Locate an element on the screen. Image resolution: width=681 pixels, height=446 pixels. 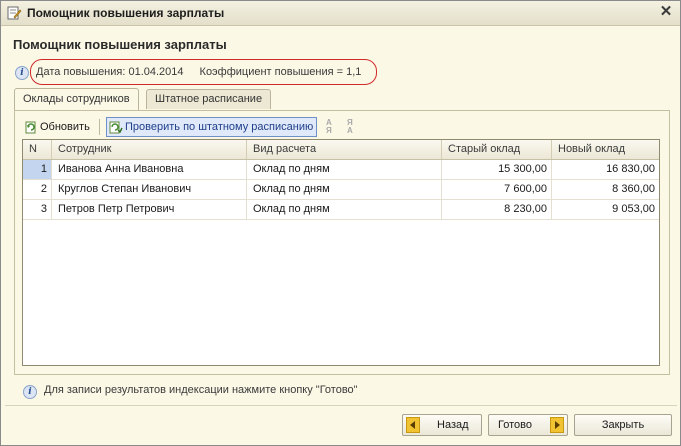
refresh-button: Обновить is located at coordinates (57, 127).